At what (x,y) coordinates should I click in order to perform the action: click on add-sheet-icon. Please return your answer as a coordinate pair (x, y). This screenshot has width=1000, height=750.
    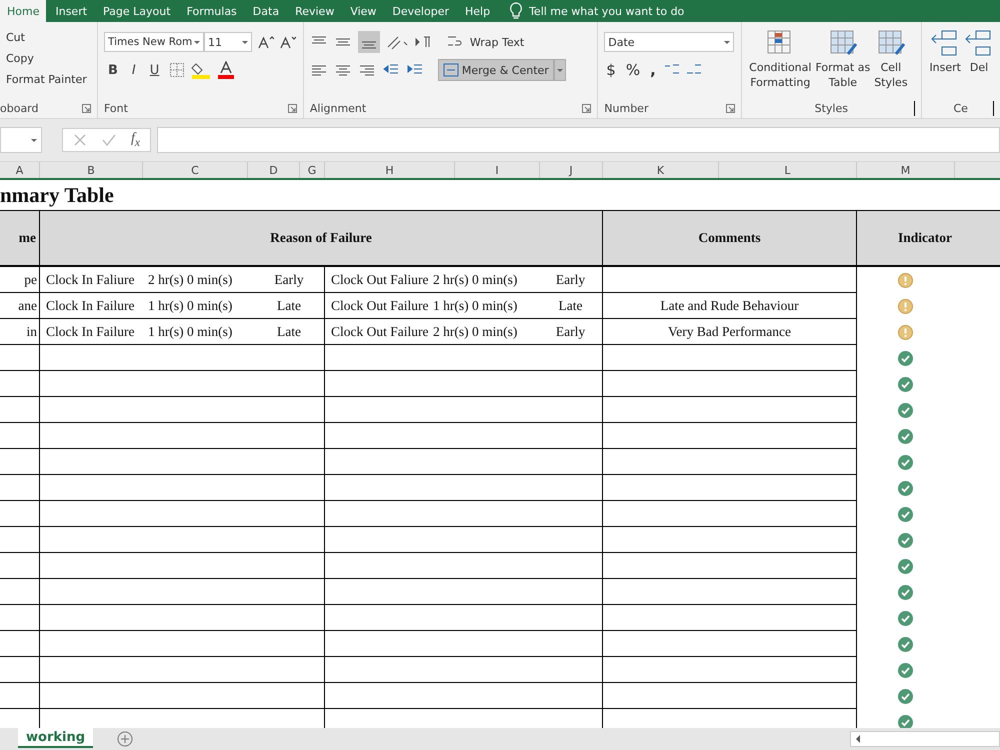
    Looking at the image, I should click on (125, 739).